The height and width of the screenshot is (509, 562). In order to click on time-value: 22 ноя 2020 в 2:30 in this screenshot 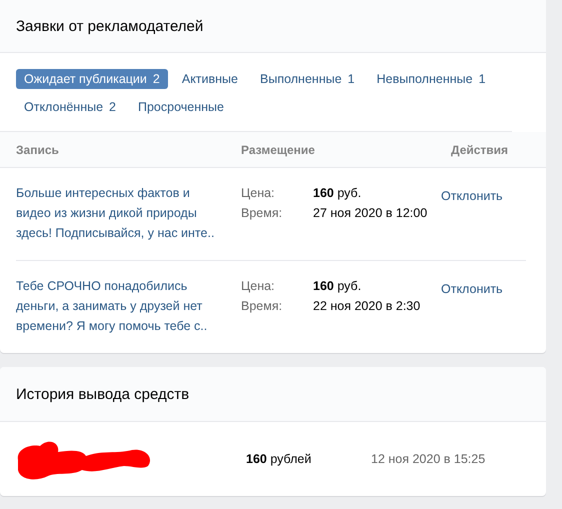, I will do `click(367, 306)`.